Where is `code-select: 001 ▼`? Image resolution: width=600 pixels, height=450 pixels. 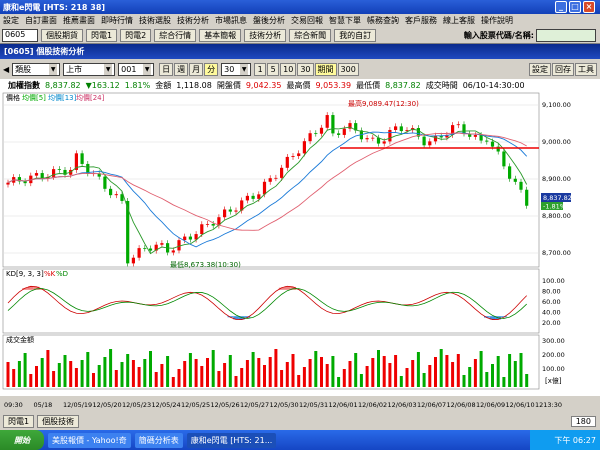
code-select: 001 ▼ is located at coordinates (136, 69).